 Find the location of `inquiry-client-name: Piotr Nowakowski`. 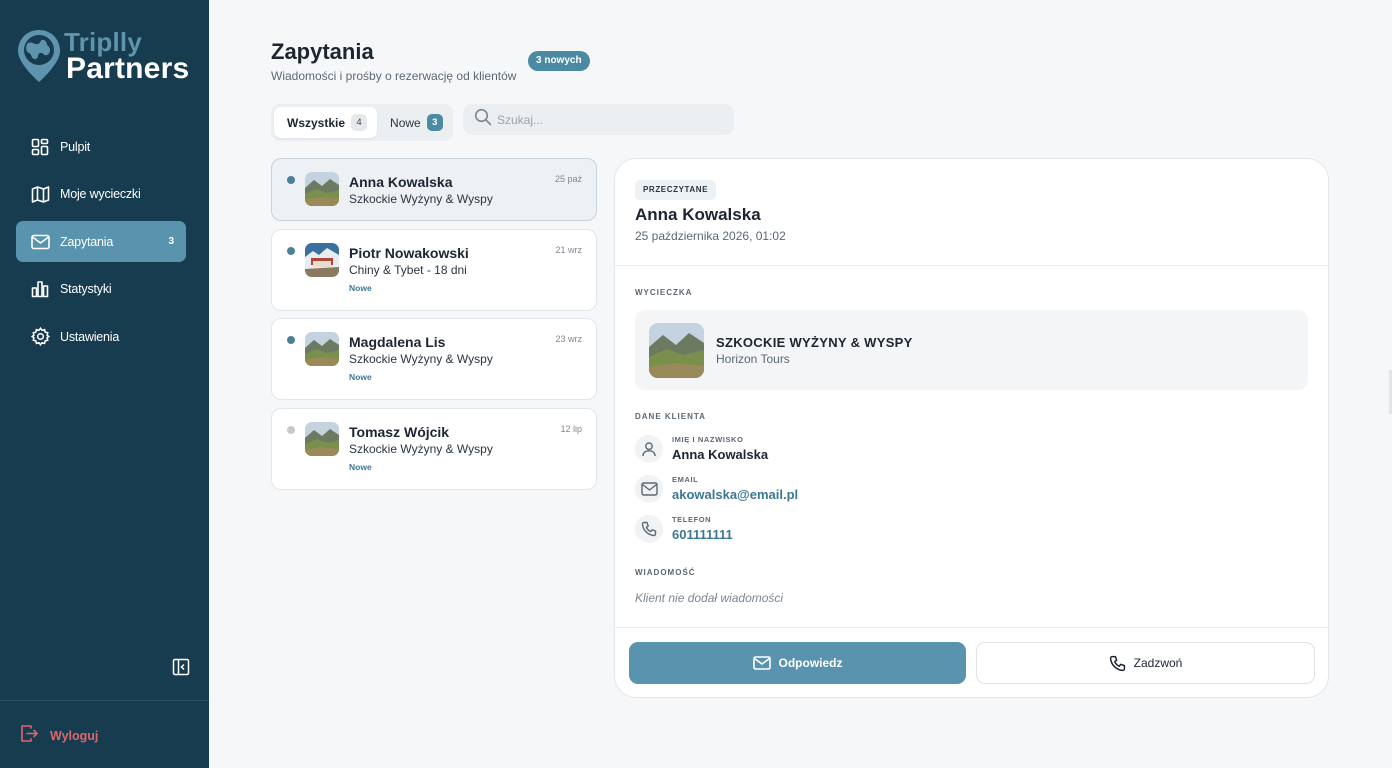

inquiry-client-name: Piotr Nowakowski is located at coordinates (409, 252).